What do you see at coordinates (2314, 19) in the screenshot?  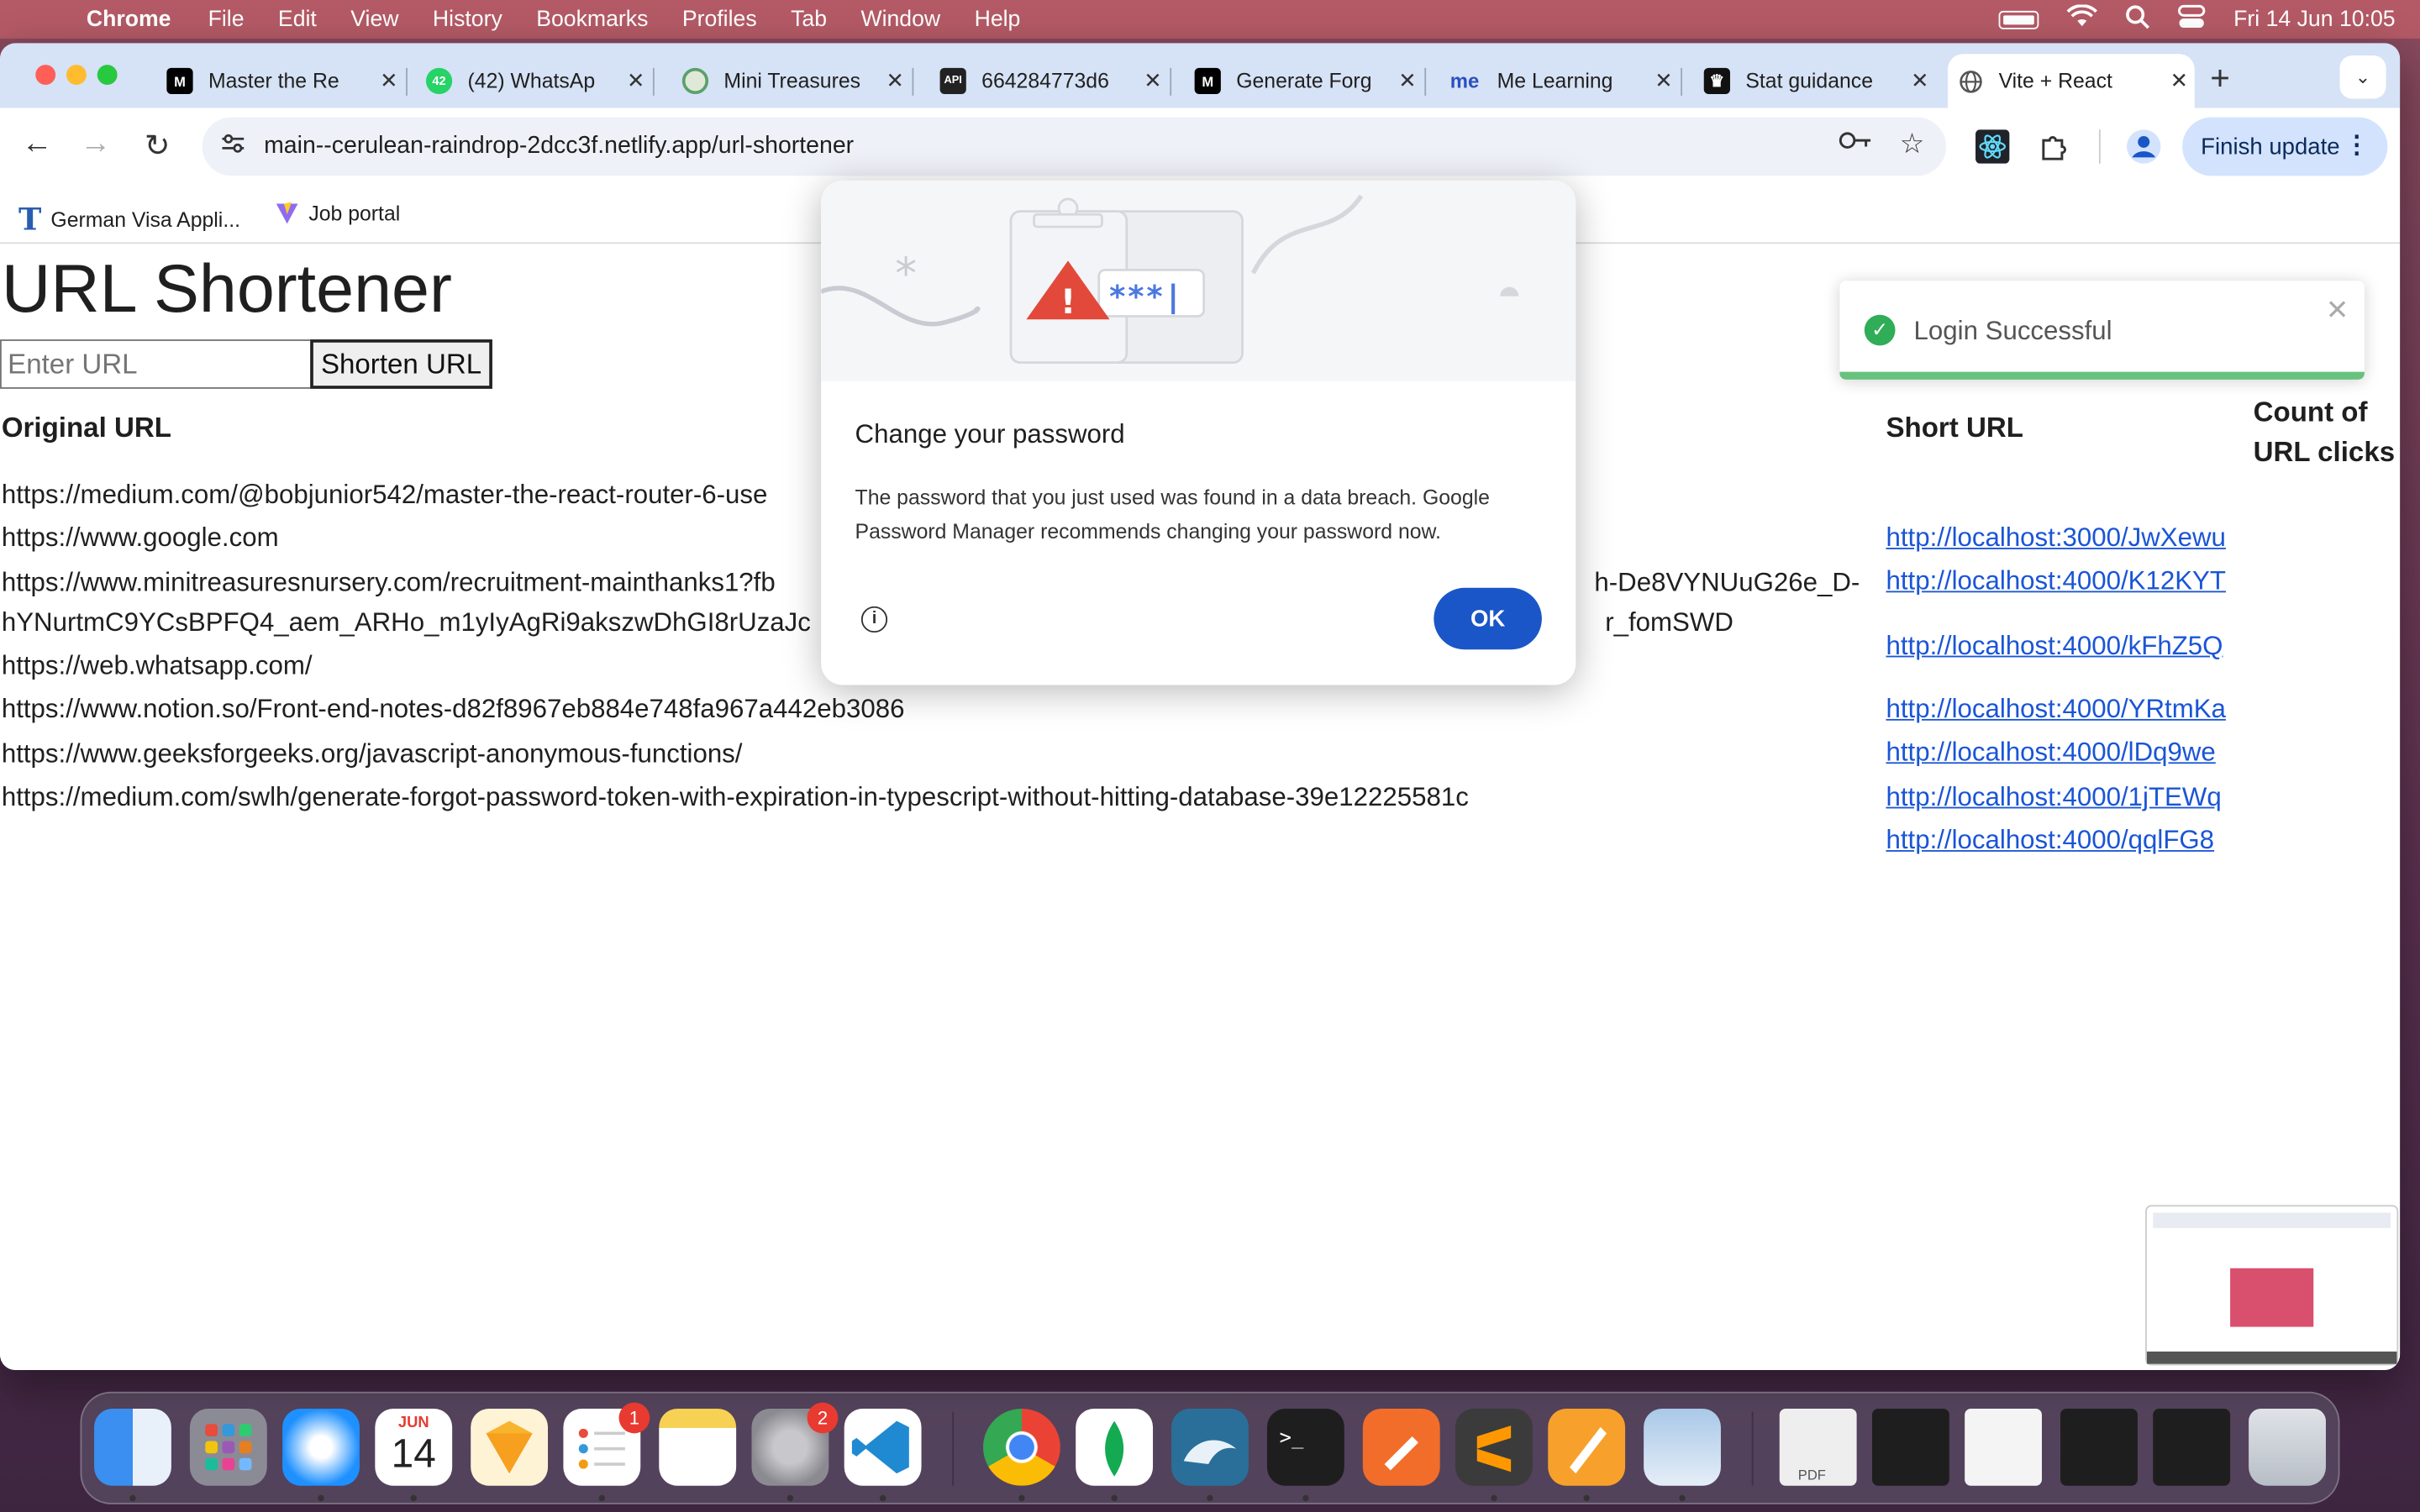 I see `menubar-datetime: Fri 14 Jun 10:05` at bounding box center [2314, 19].